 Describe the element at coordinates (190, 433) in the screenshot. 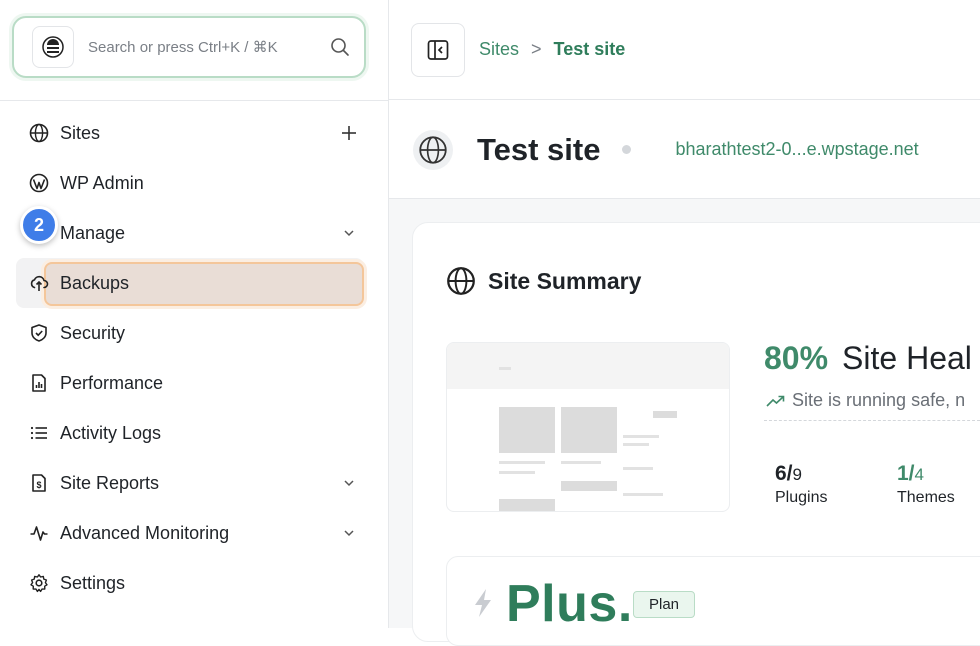

I see `sidebar-item-activity-logs: Activity Logs` at that location.